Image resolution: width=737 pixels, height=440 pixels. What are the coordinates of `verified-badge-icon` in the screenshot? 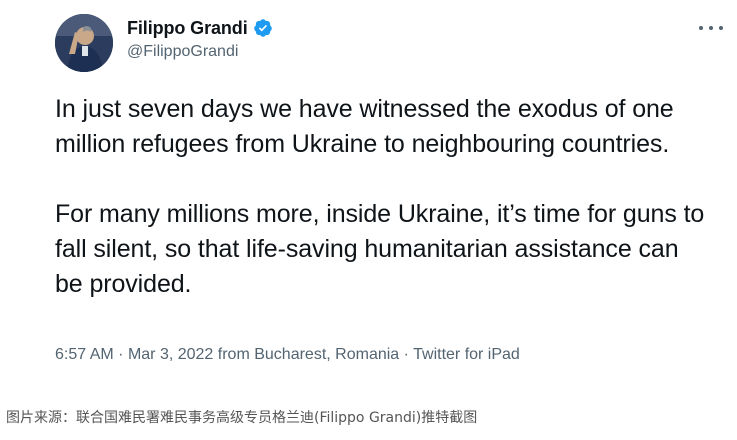 It's located at (263, 28).